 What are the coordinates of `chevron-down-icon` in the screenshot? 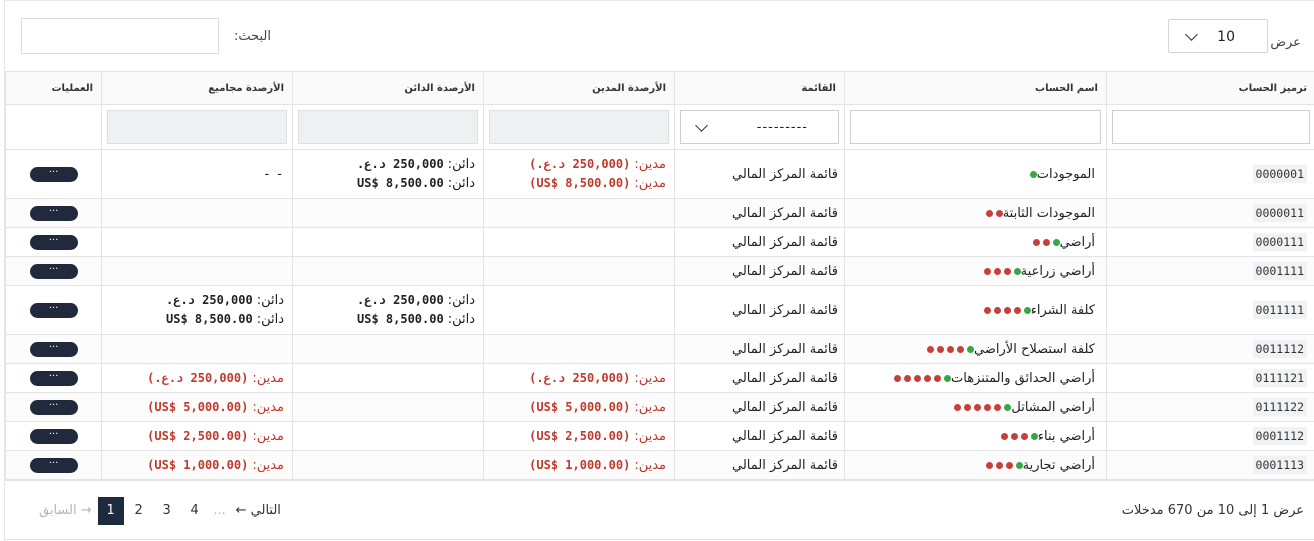 It's located at (1191, 34).